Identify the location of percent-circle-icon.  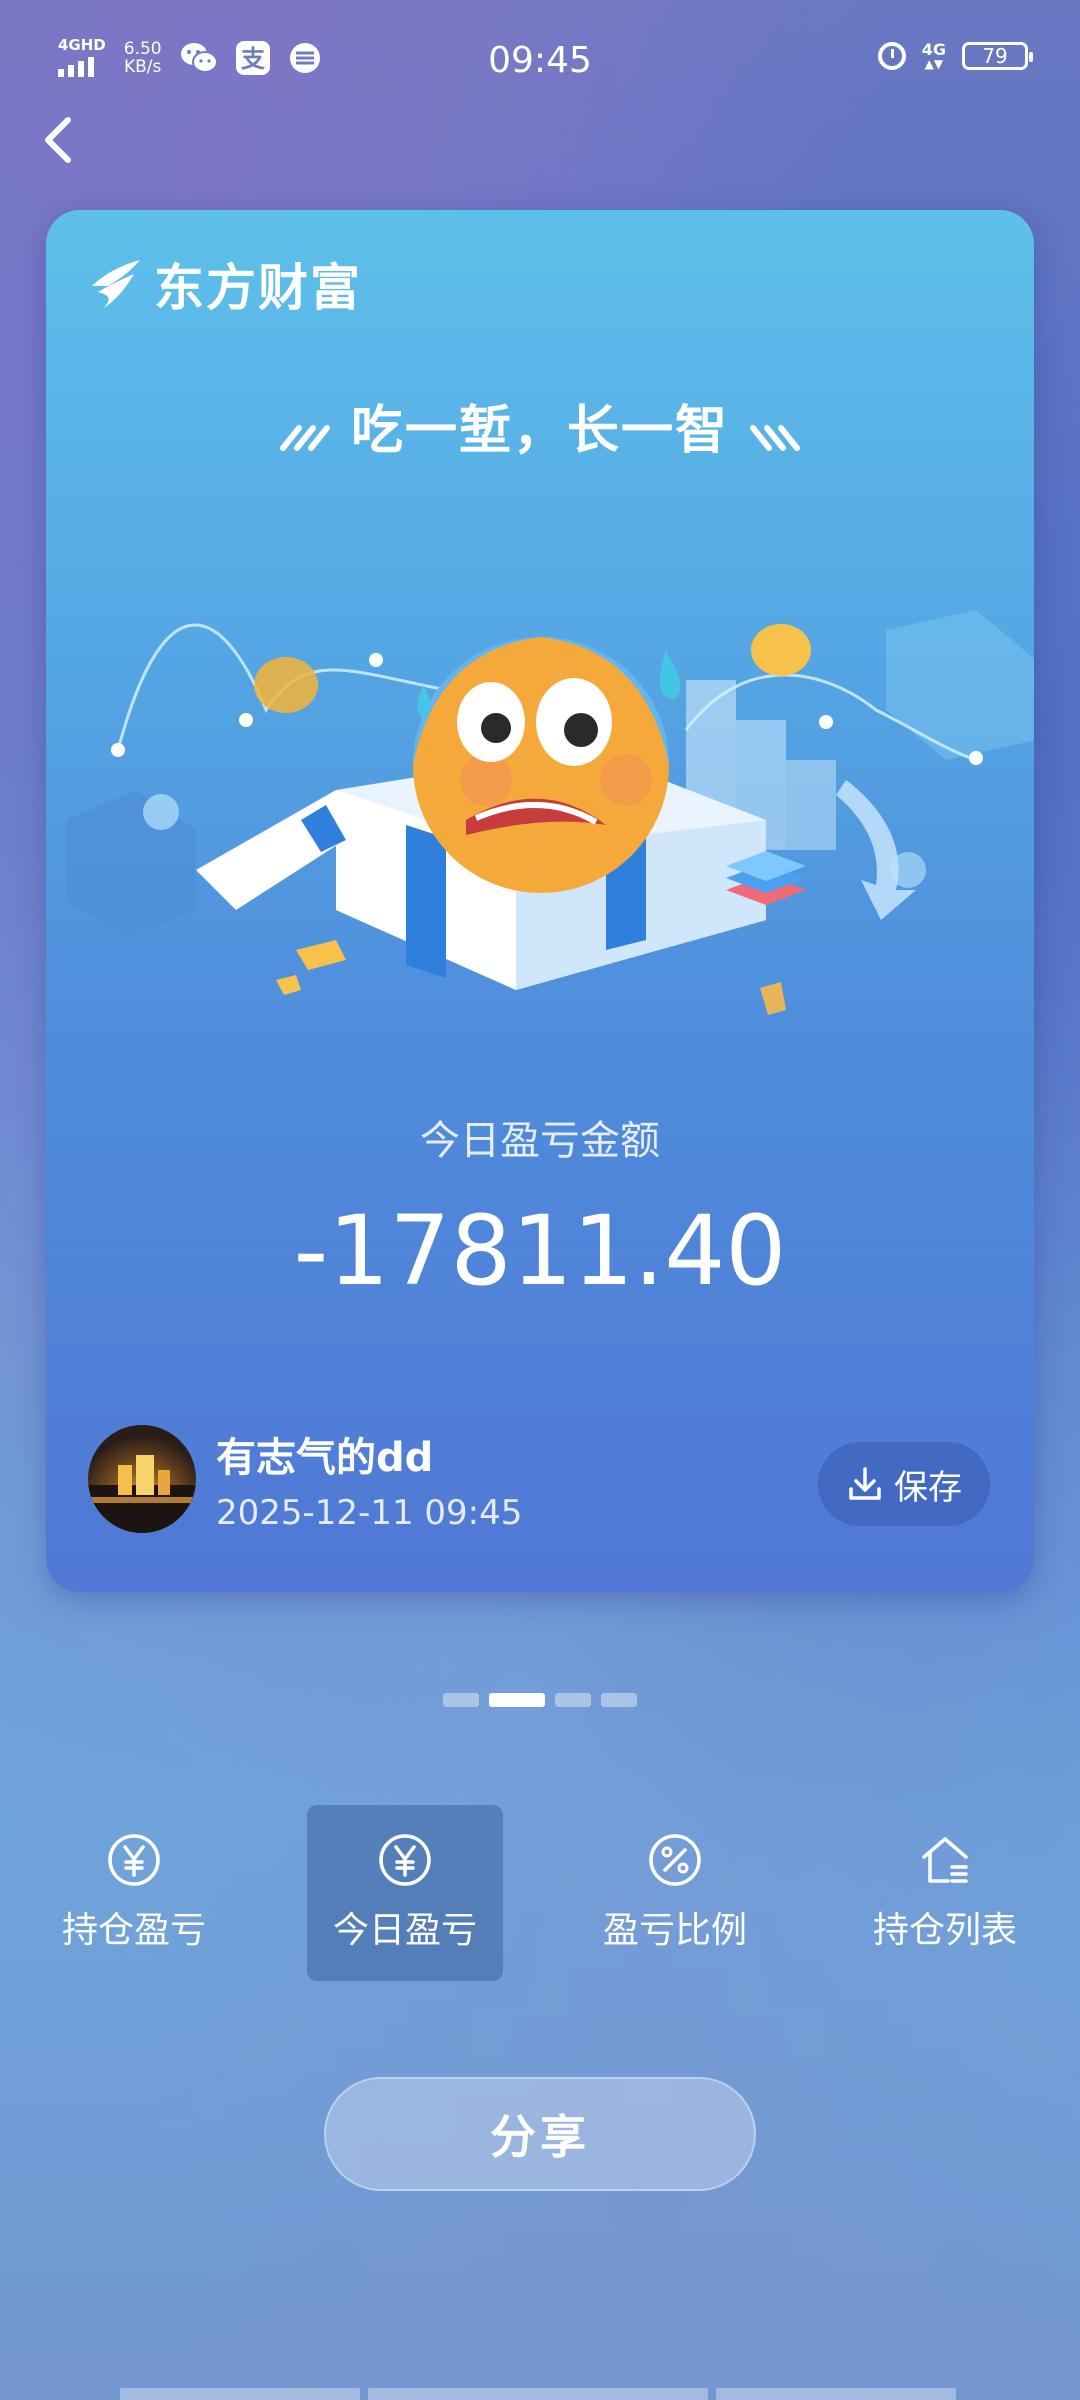
(675, 1860).